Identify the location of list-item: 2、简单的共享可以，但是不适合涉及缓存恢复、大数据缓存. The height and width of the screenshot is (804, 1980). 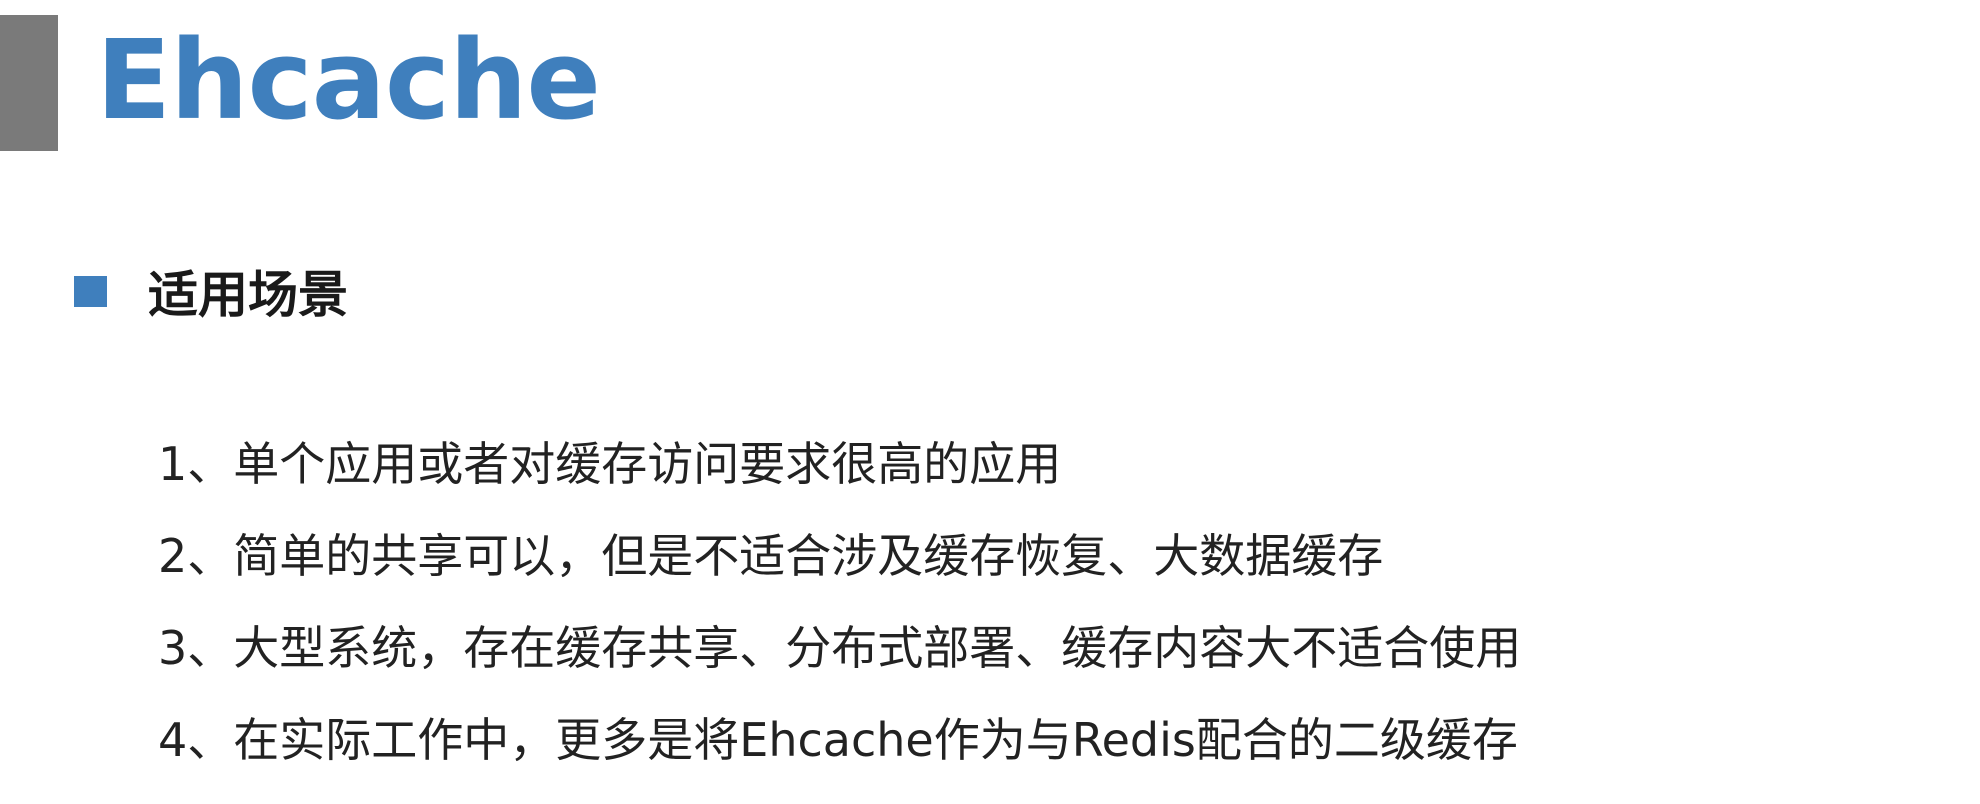
(771, 556).